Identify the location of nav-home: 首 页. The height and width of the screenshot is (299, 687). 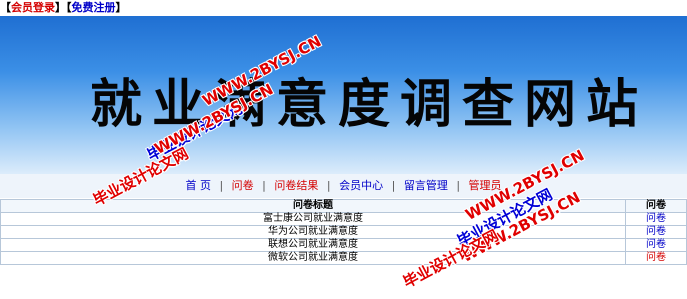
(198, 185).